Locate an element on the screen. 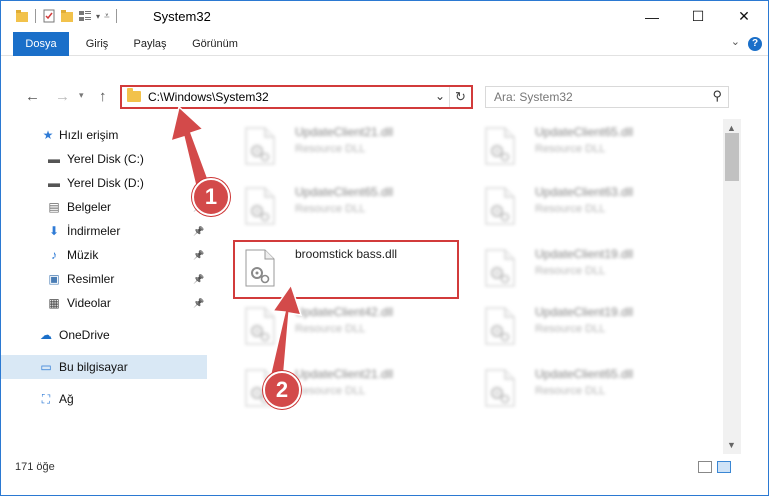 The height and width of the screenshot is (496, 769). sidebar-item-label: Hızlı erişim is located at coordinates (89, 135).